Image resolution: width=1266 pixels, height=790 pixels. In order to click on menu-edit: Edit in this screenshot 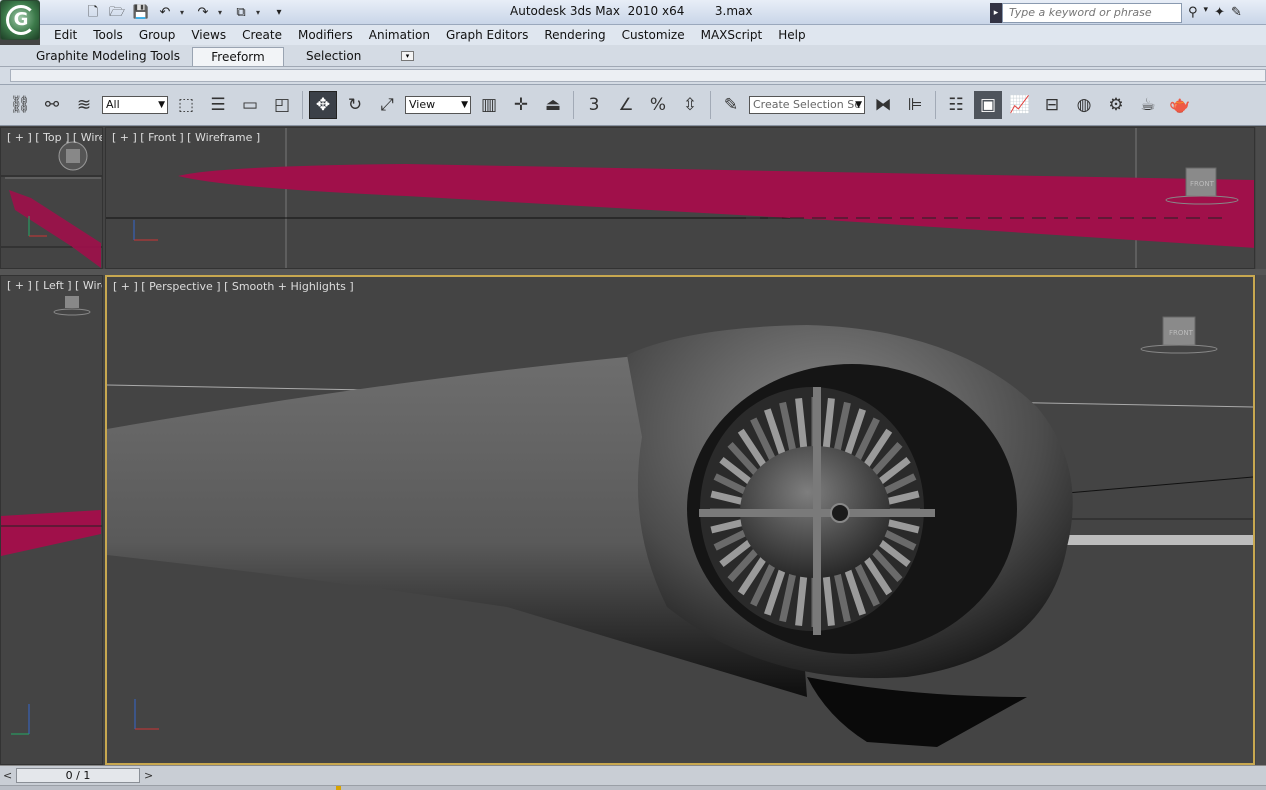, I will do `click(65, 35)`.